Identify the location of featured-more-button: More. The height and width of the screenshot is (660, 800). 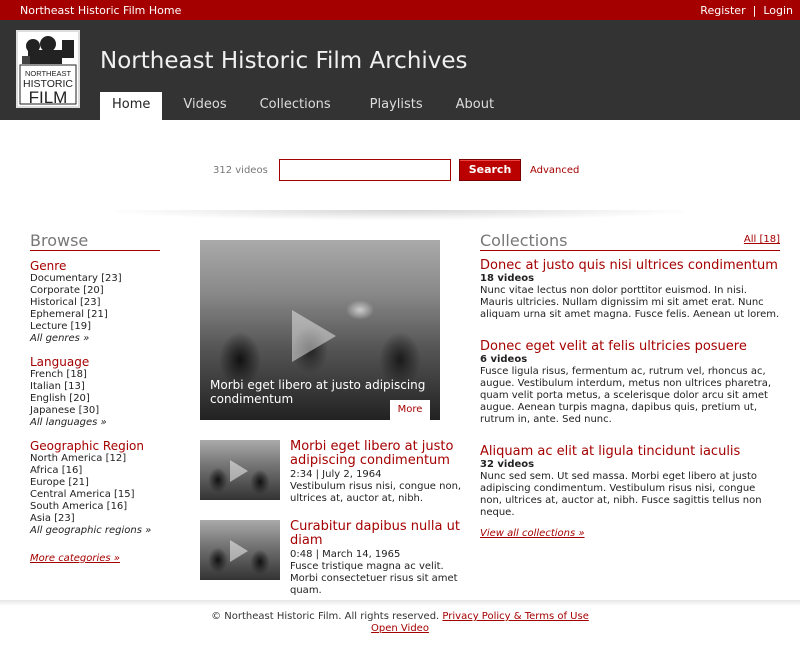
(410, 410).